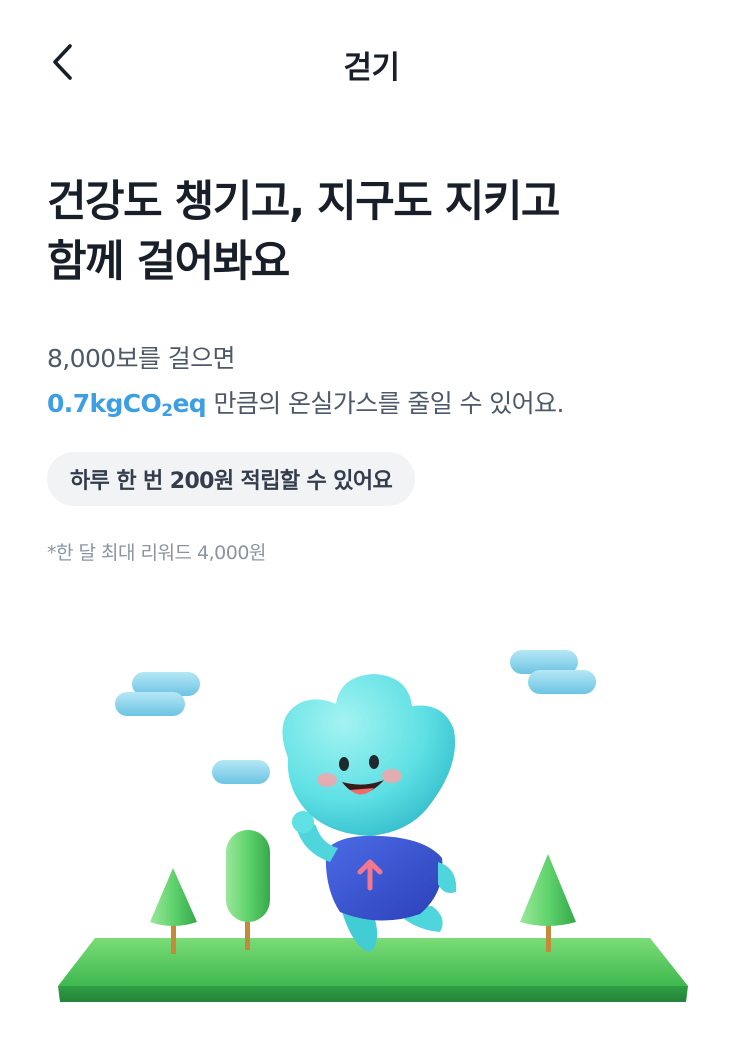  I want to click on tree-right, so click(548, 903).